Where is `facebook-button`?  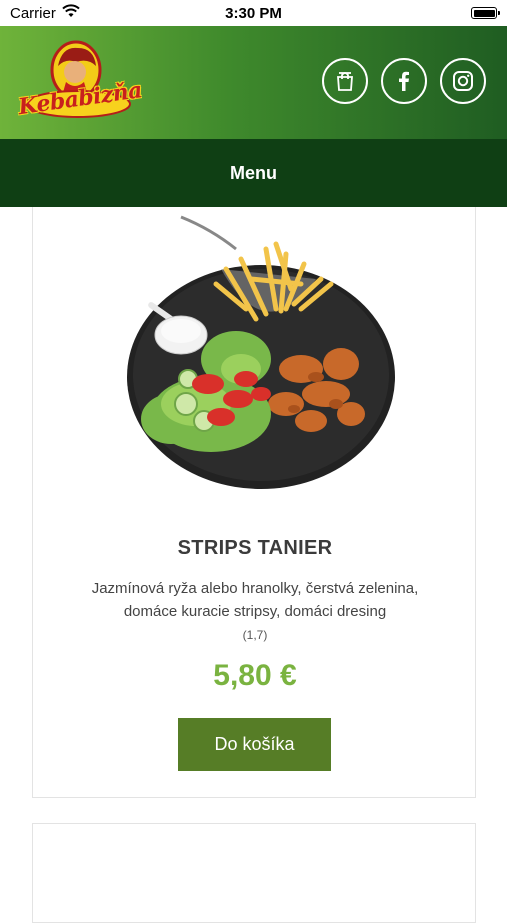
facebook-button is located at coordinates (404, 81).